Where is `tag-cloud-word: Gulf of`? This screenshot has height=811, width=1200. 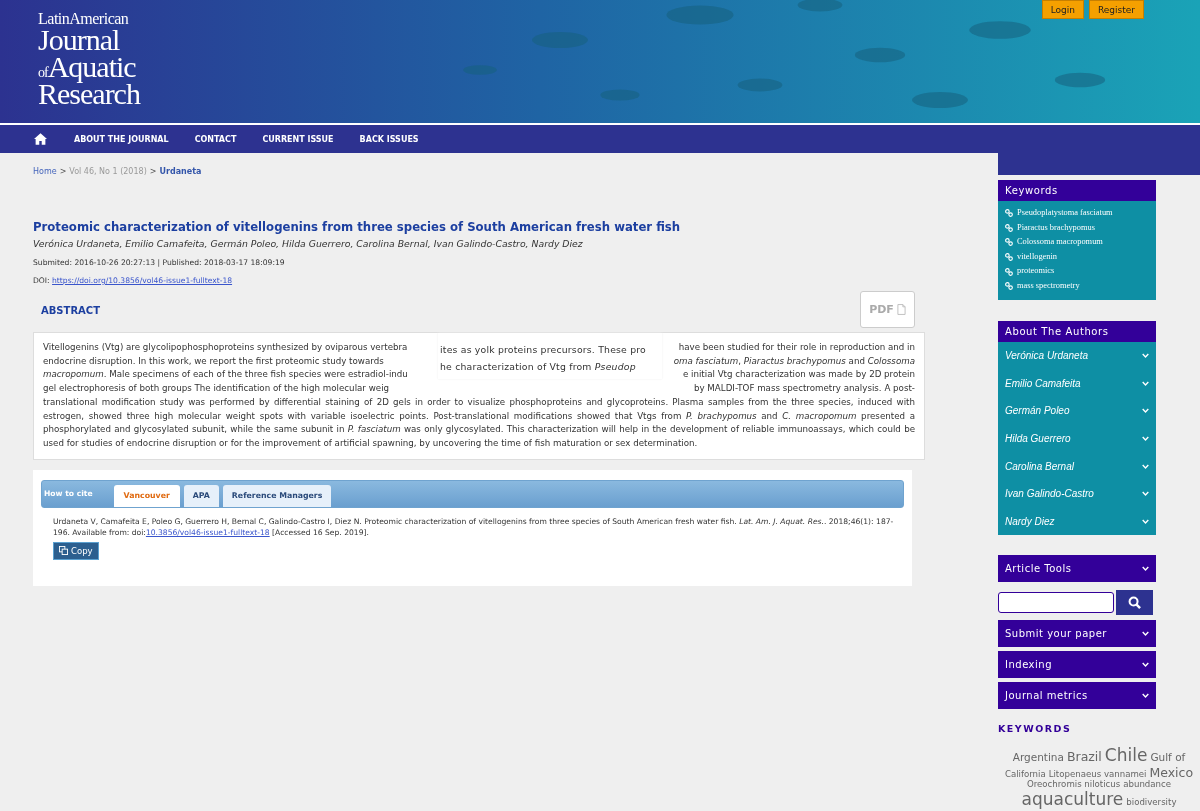 tag-cloud-word: Gulf of is located at coordinates (1168, 757).